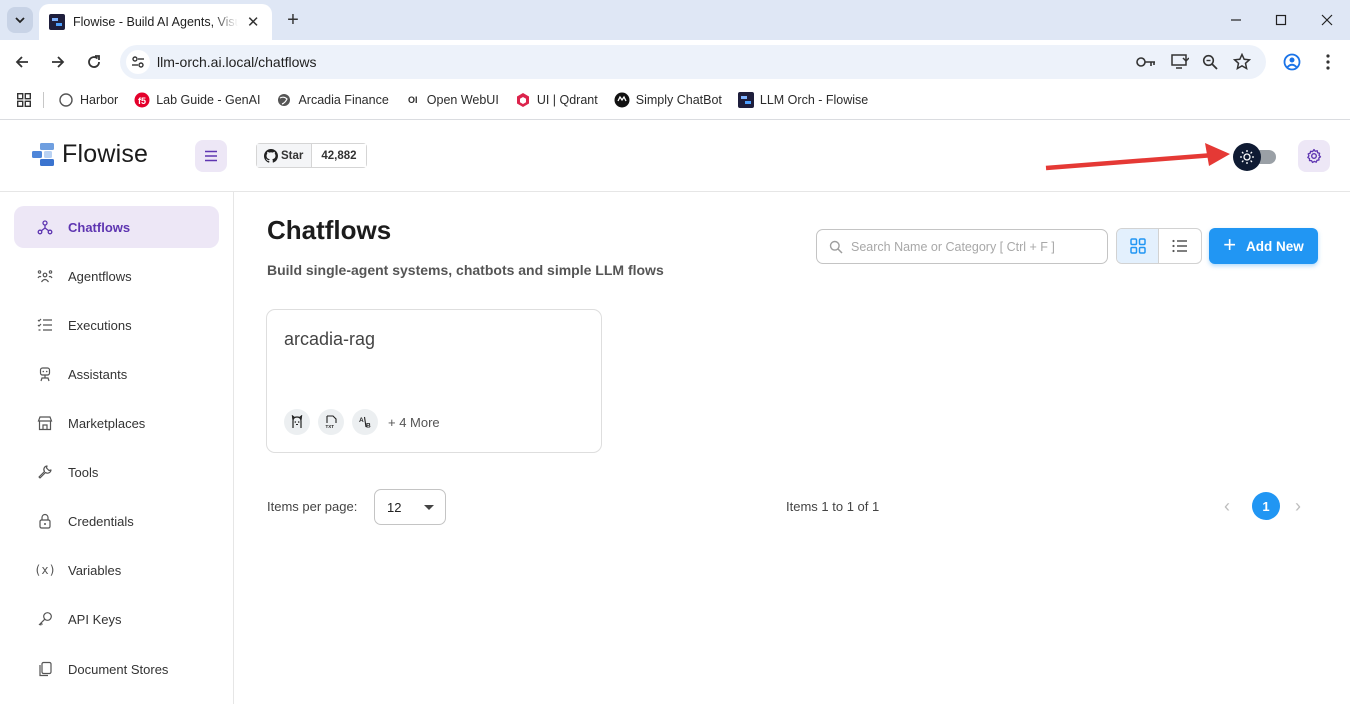 The image size is (1350, 704). I want to click on bookmark-harbor: Harbor, so click(88, 100).